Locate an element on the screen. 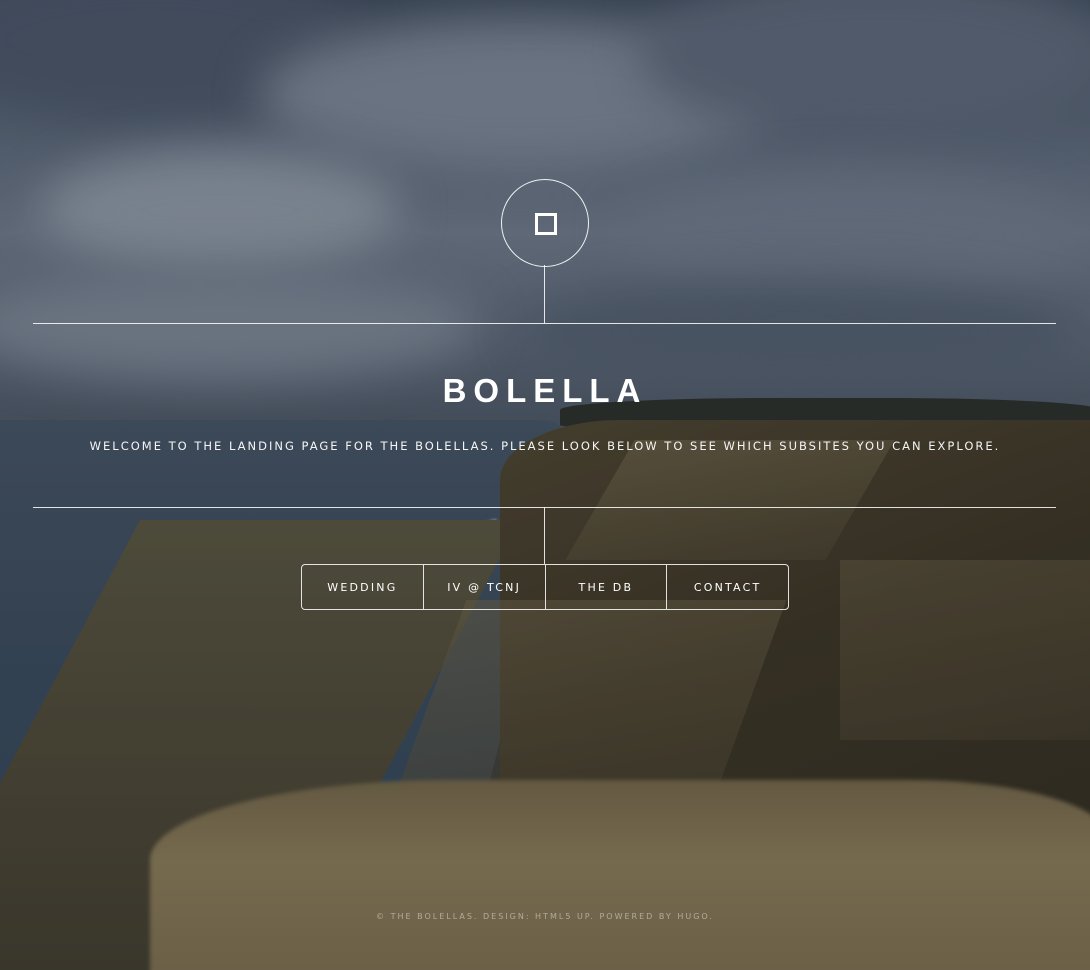  nav-item-wedding: WEDDING is located at coordinates (362, 587).